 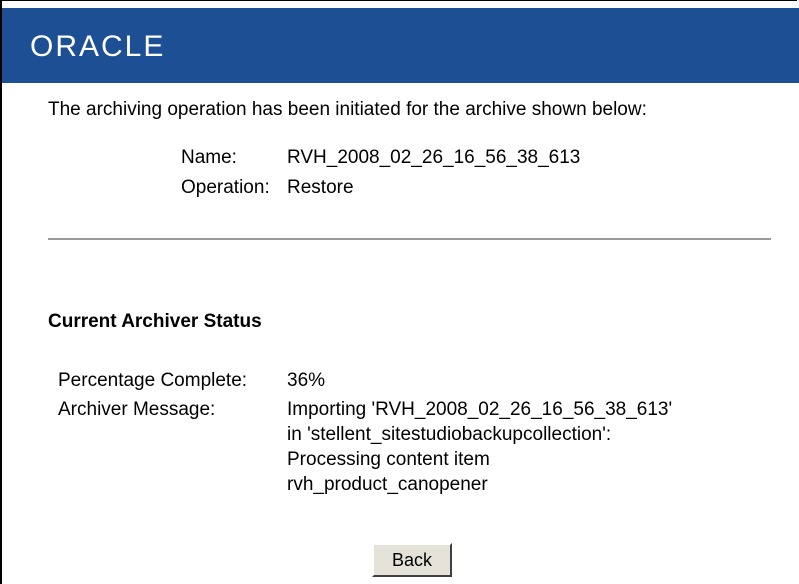 I want to click on oracle-logo: ORACLE, so click(x=98, y=46).